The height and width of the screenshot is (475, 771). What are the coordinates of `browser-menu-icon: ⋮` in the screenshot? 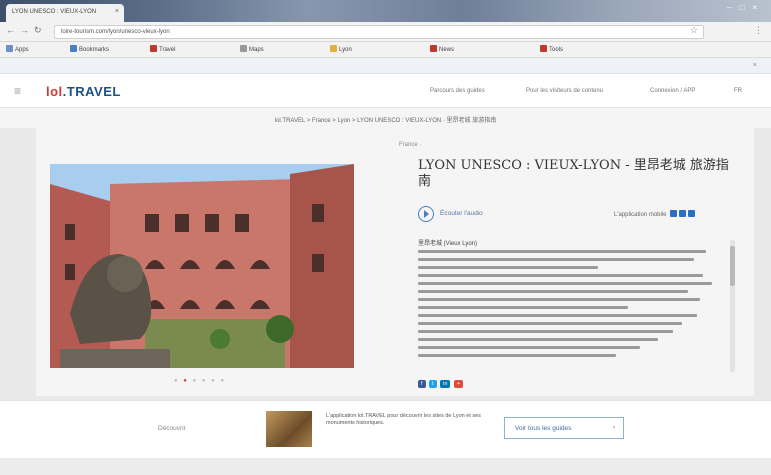 It's located at (758, 30).